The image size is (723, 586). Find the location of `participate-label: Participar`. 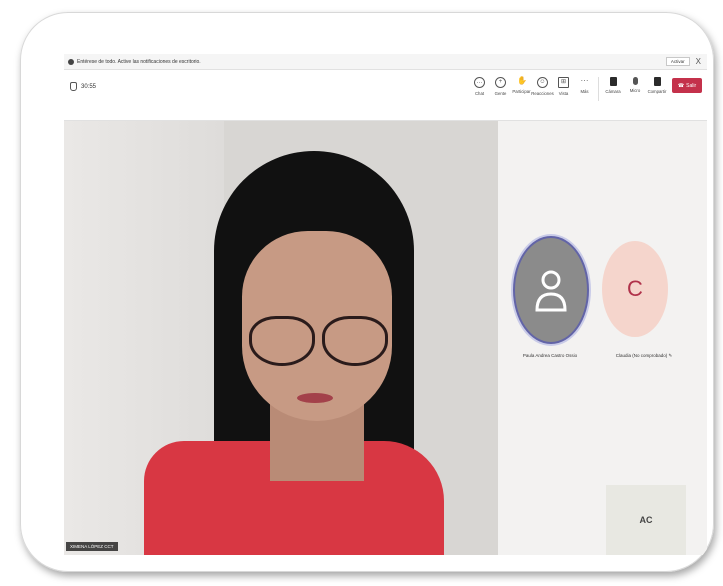

participate-label: Participar is located at coordinates (521, 91).